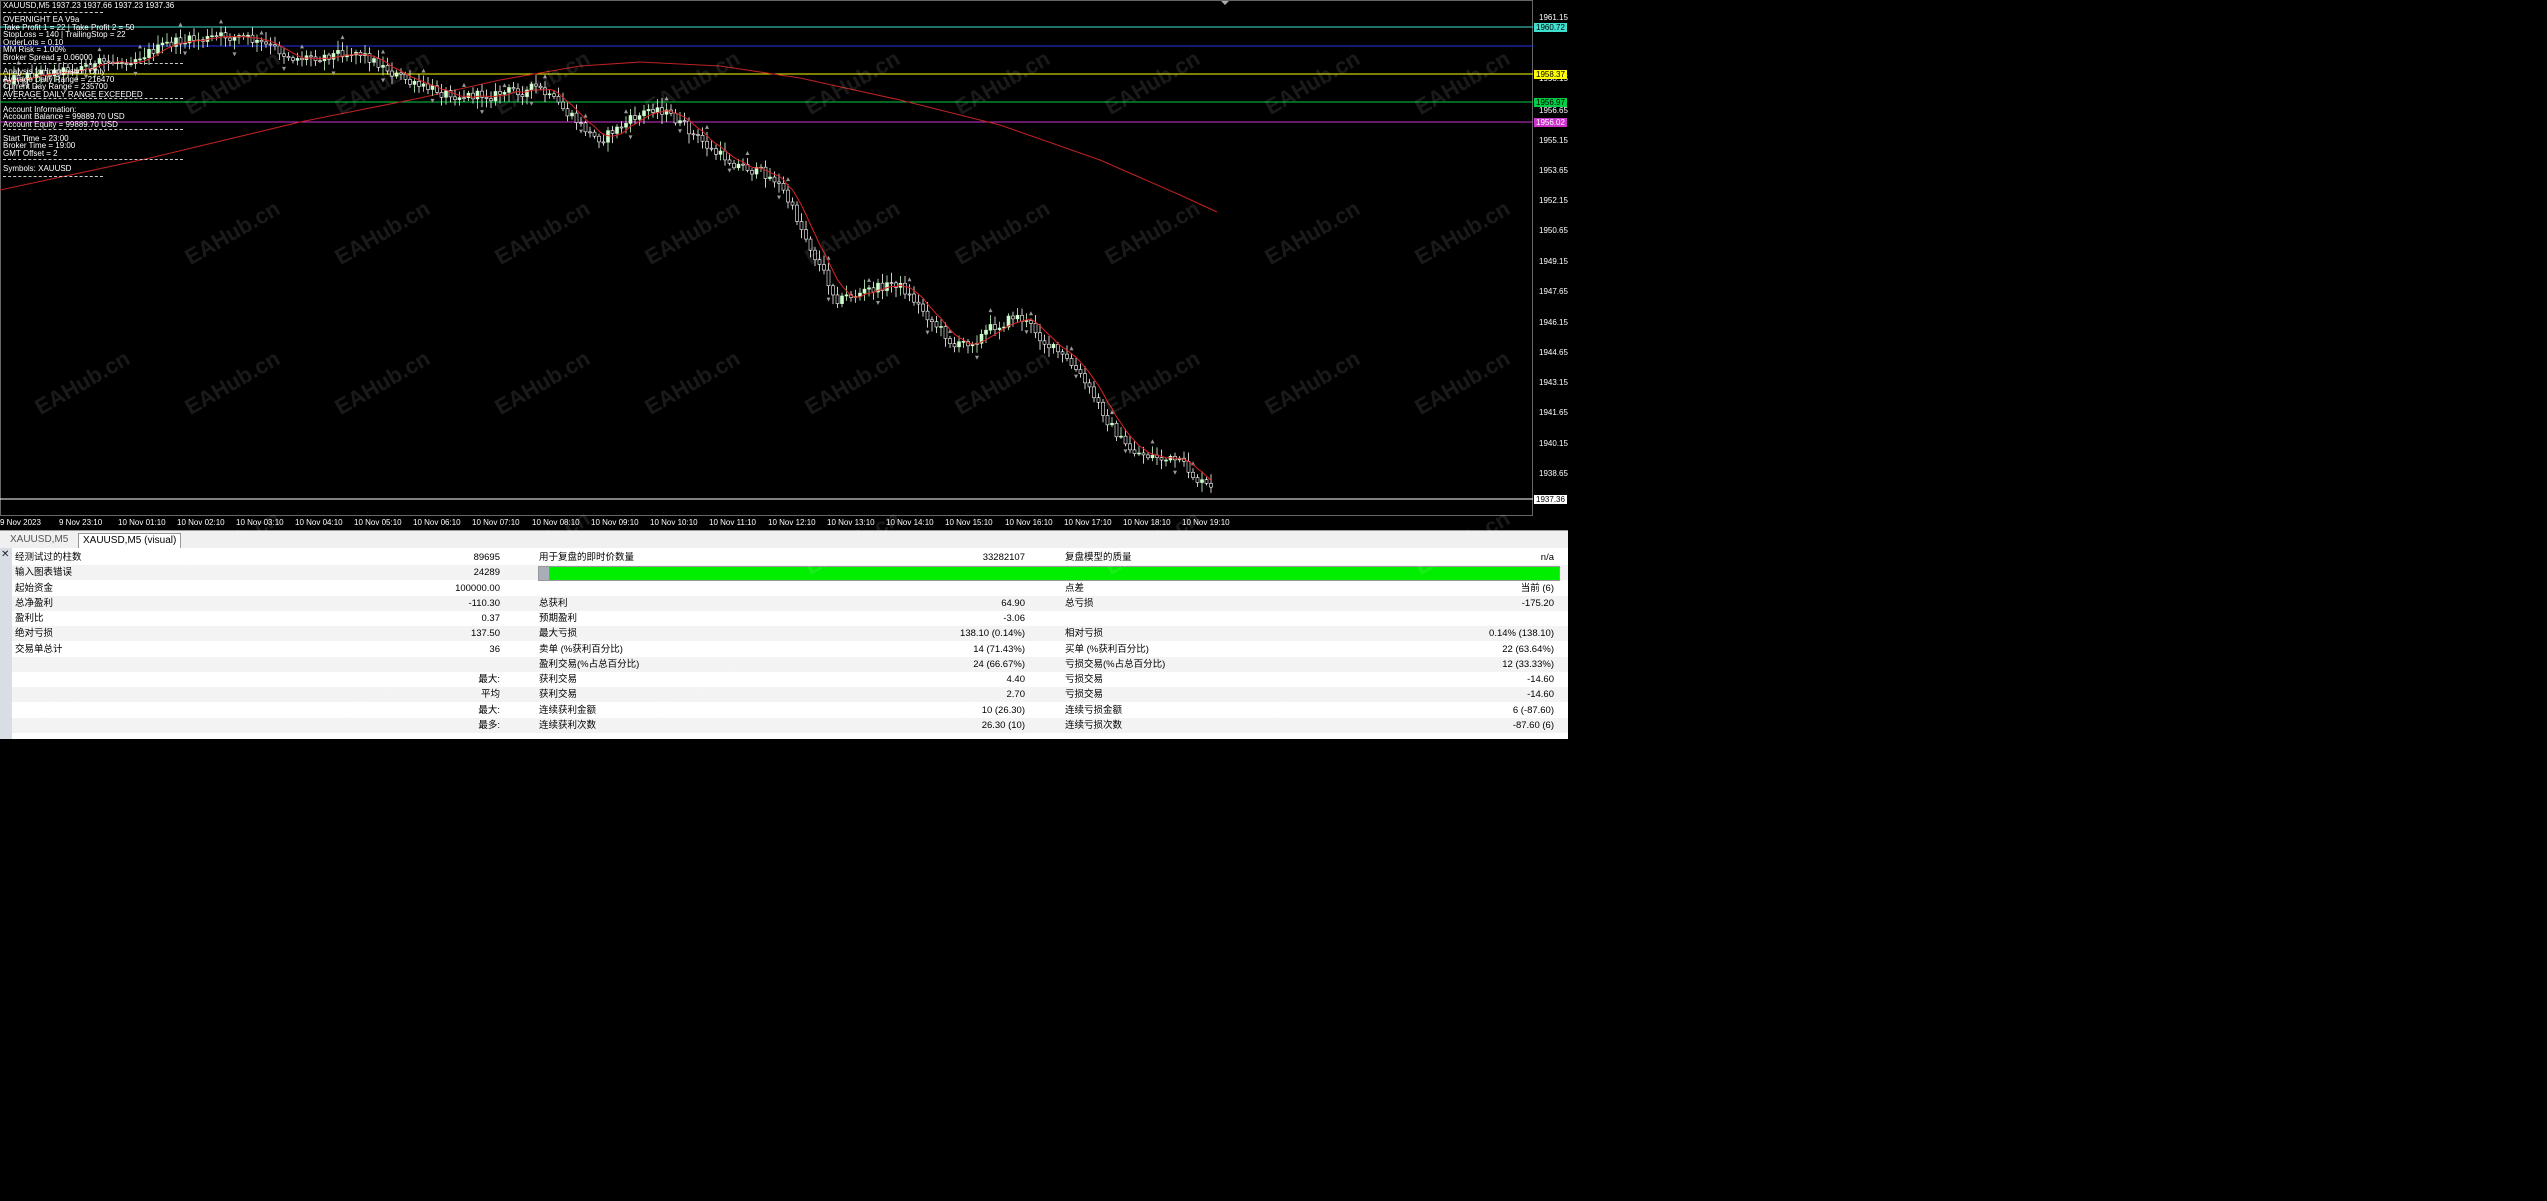 The width and height of the screenshot is (2547, 1201). I want to click on price-tag-label: 1958.37, so click(1550, 74).